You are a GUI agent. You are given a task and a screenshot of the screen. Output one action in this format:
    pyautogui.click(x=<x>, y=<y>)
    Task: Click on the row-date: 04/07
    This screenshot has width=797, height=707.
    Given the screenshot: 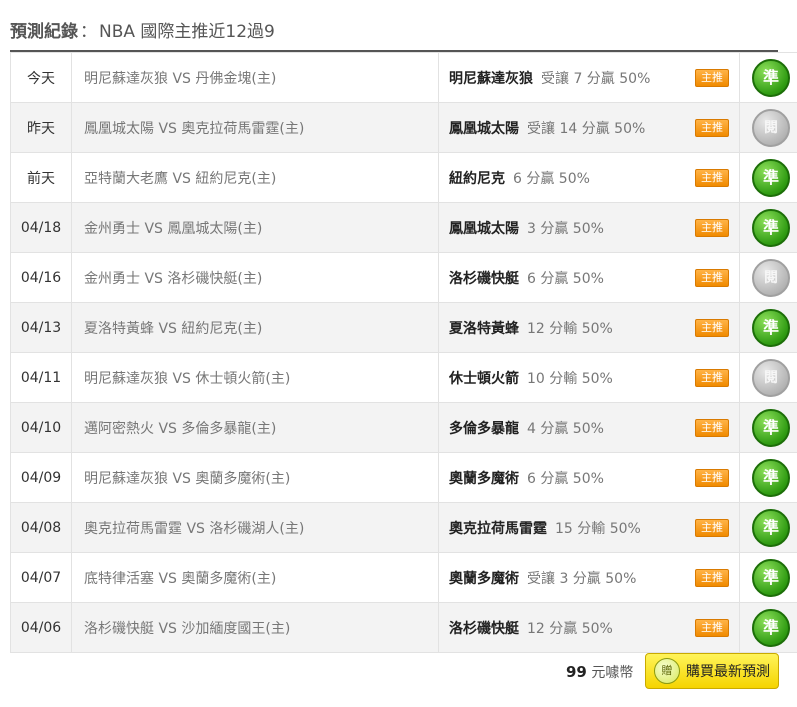 What is the action you would take?
    pyautogui.click(x=41, y=577)
    